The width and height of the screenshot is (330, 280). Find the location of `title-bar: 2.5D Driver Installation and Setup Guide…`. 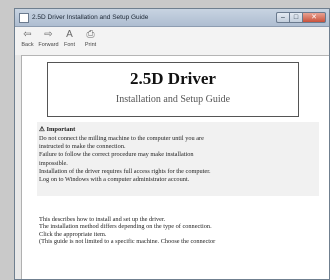

title-bar: 2.5D Driver Installation and Setup Guide… is located at coordinates (172, 18).